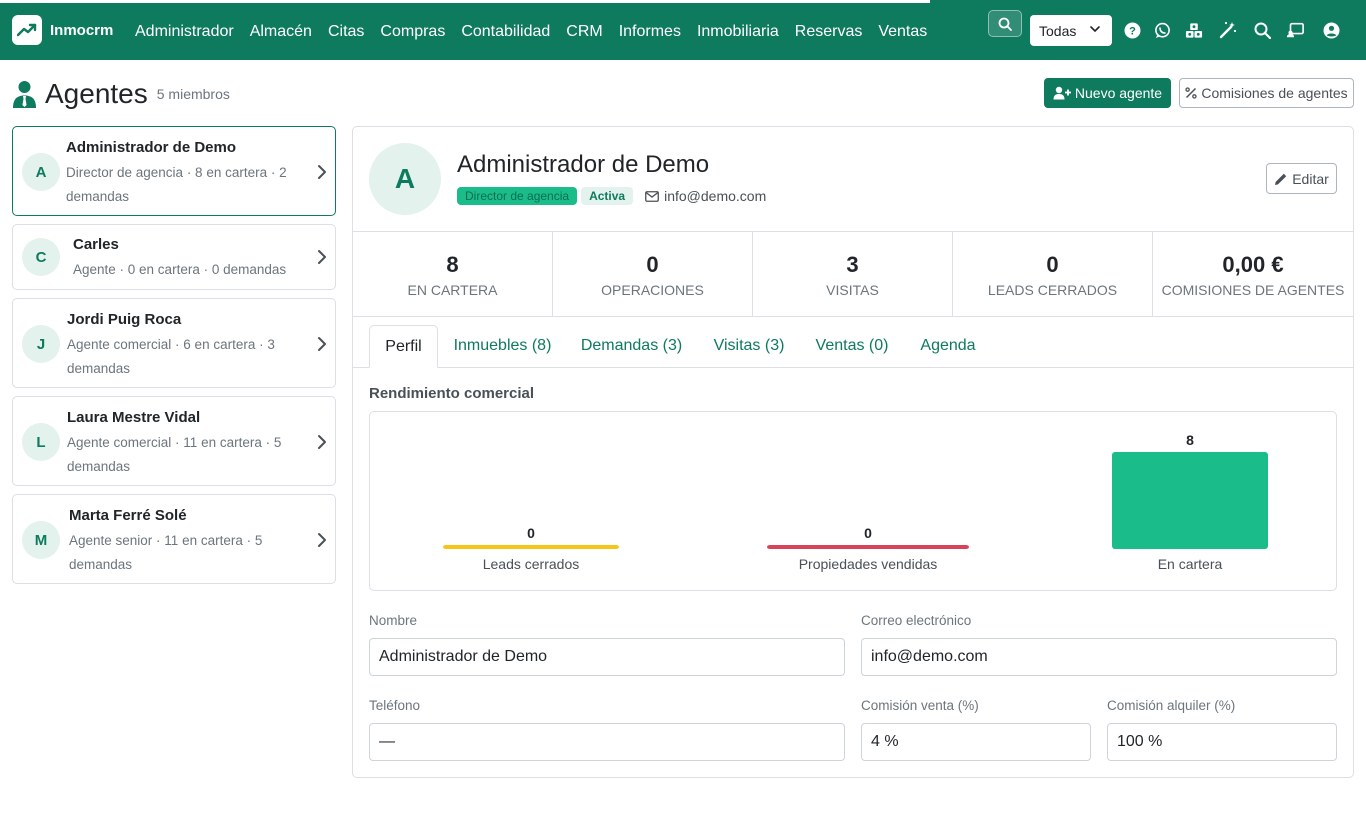  Describe the element at coordinates (1058, 30) in the screenshot. I see `scope-select-value: Todas` at that location.